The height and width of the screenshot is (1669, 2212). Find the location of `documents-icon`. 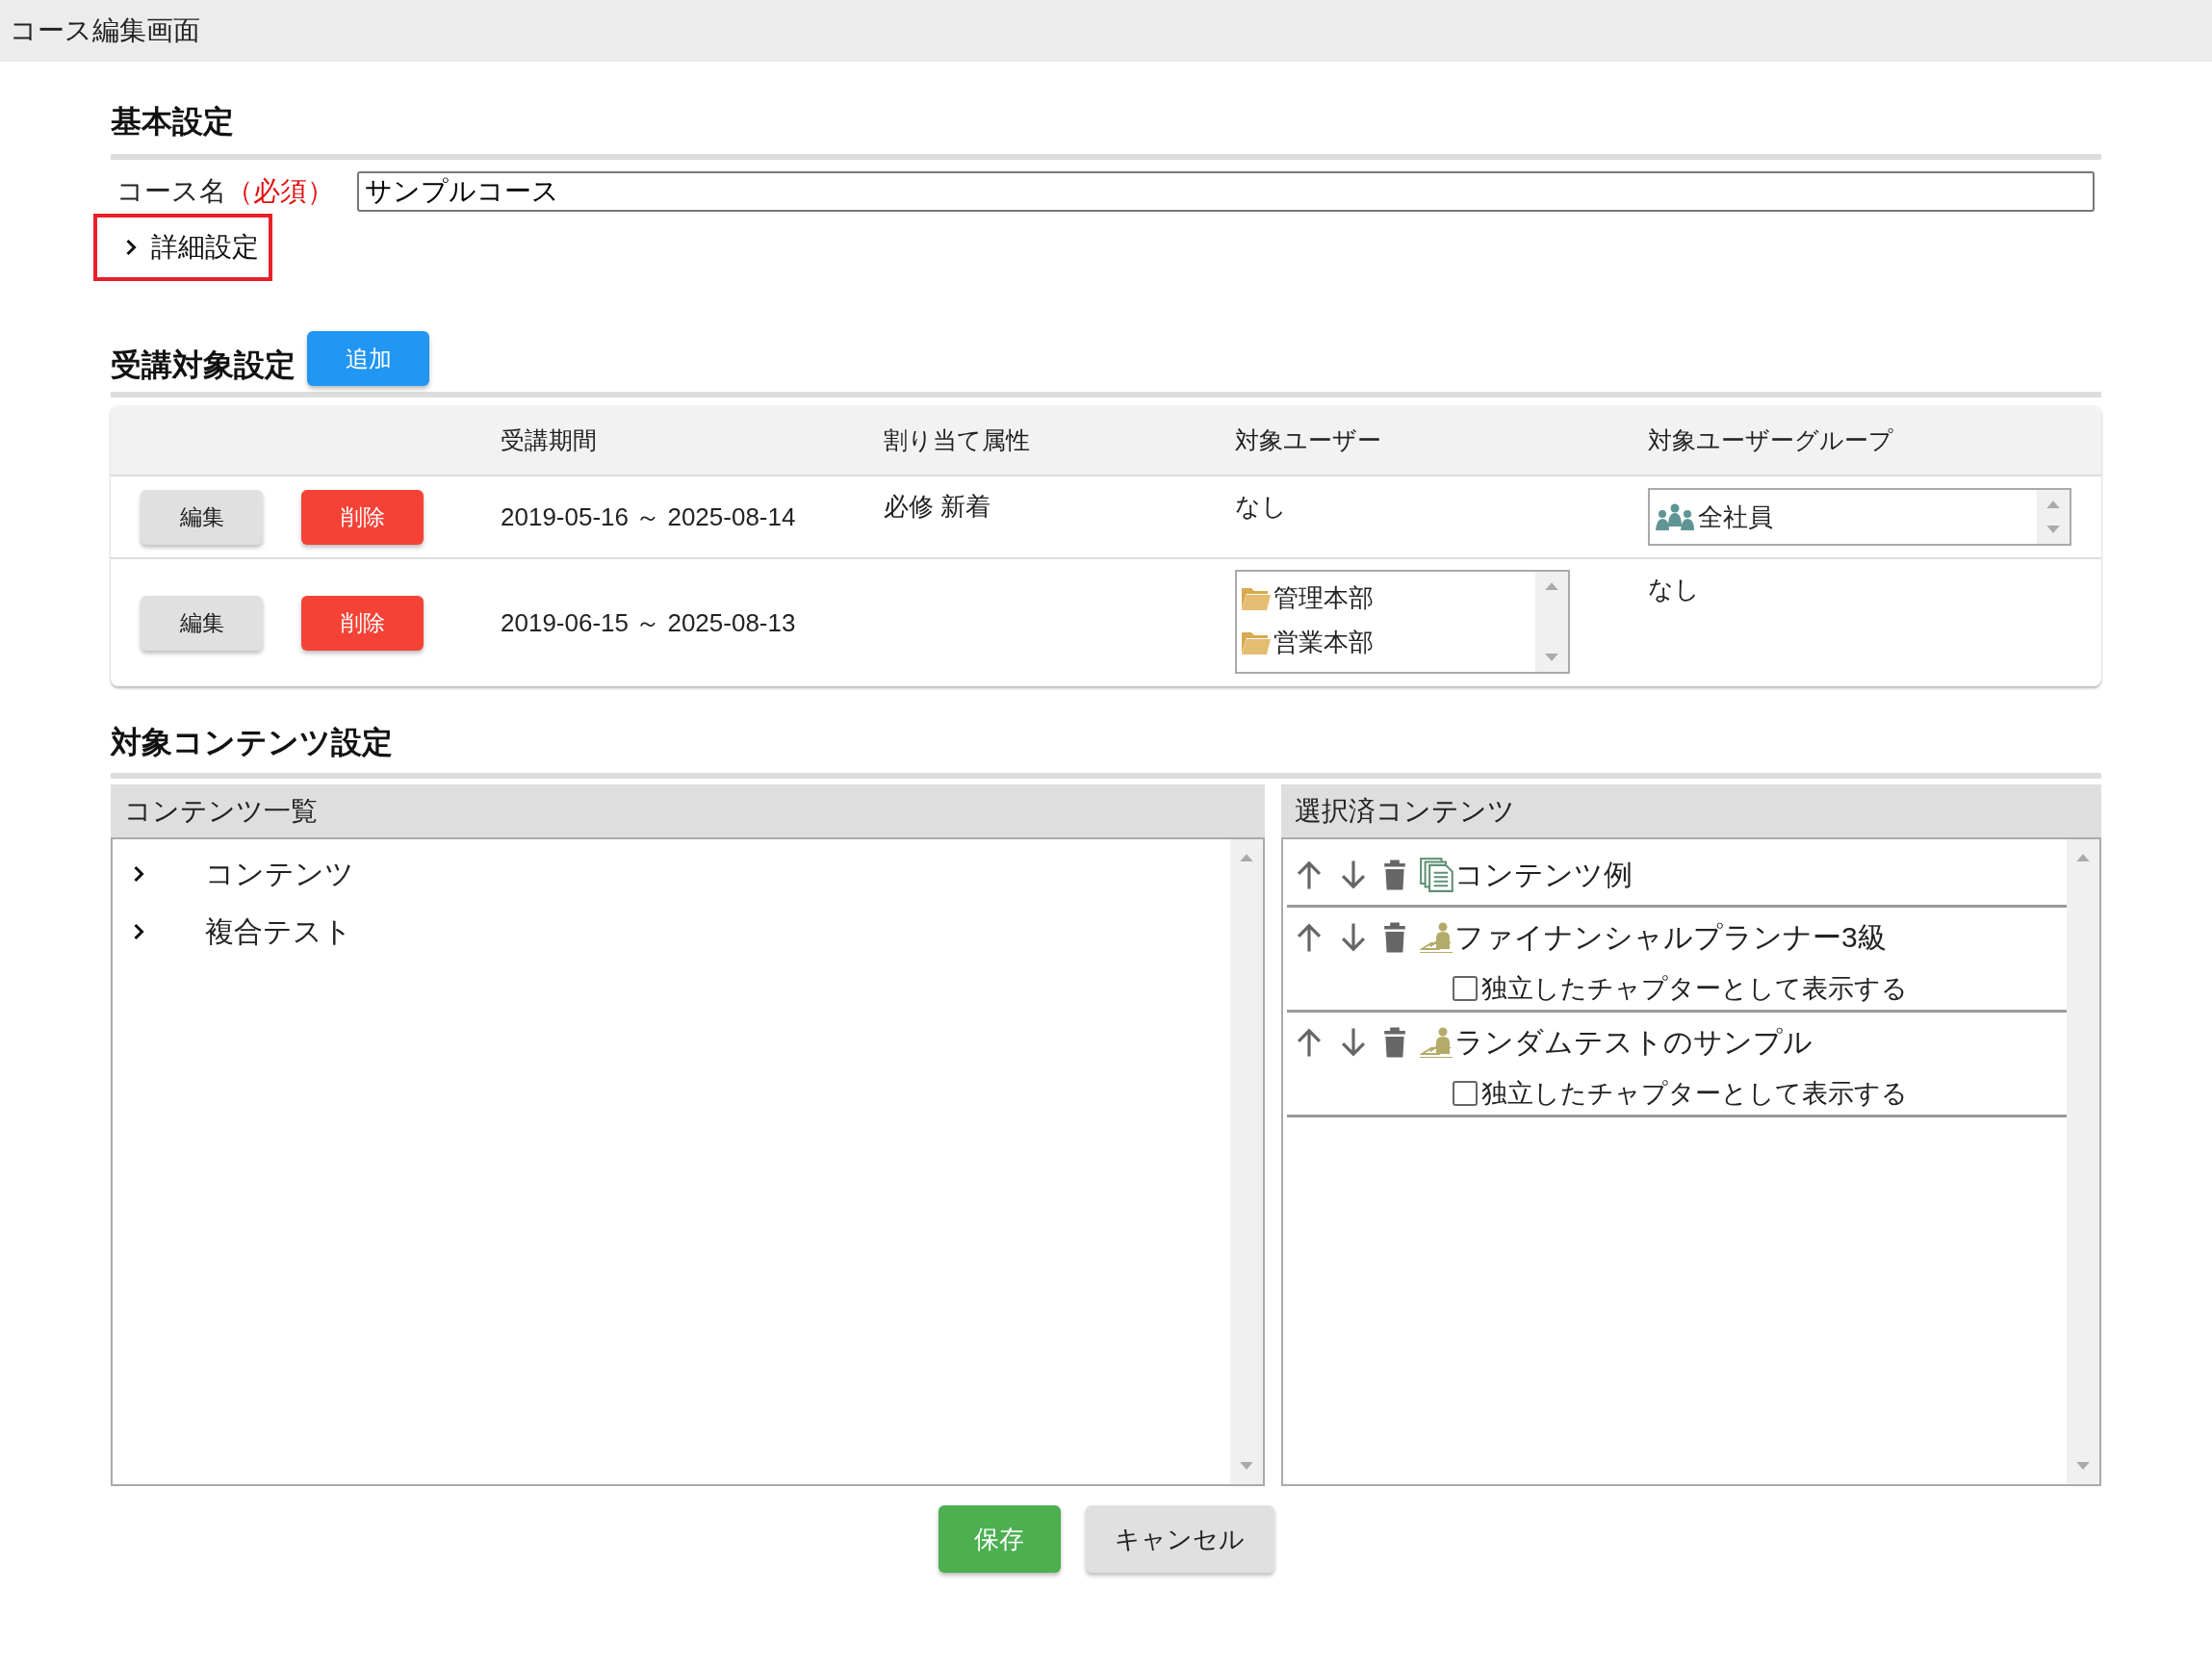

documents-icon is located at coordinates (1437, 875).